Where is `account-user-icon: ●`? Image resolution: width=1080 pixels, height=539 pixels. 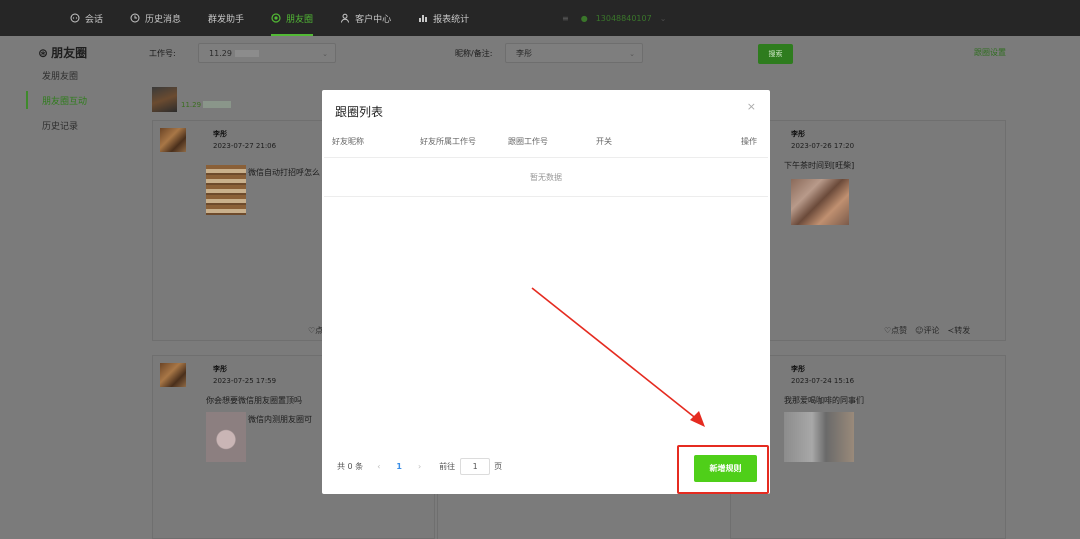
account-user-icon: ● is located at coordinates (584, 18).